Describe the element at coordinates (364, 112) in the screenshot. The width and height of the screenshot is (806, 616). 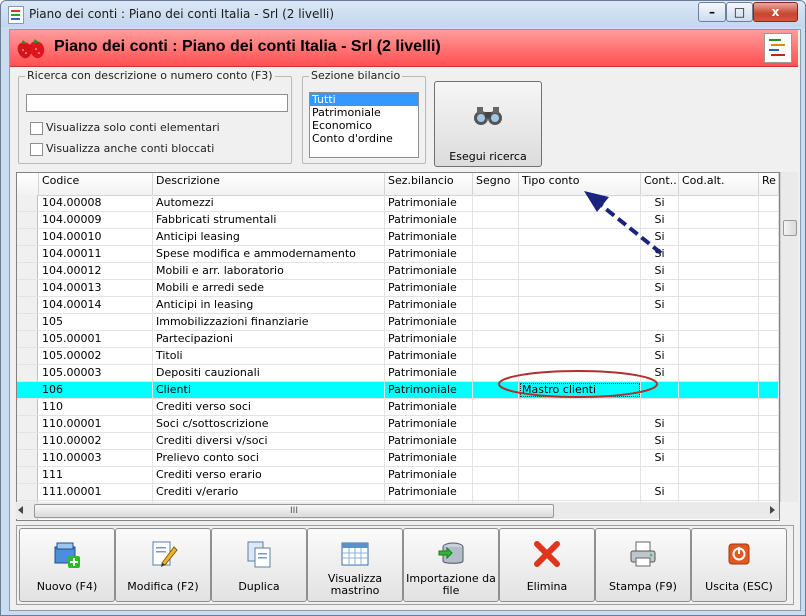
I see `sezione-option-patrimoniale: Patrimoniale` at that location.